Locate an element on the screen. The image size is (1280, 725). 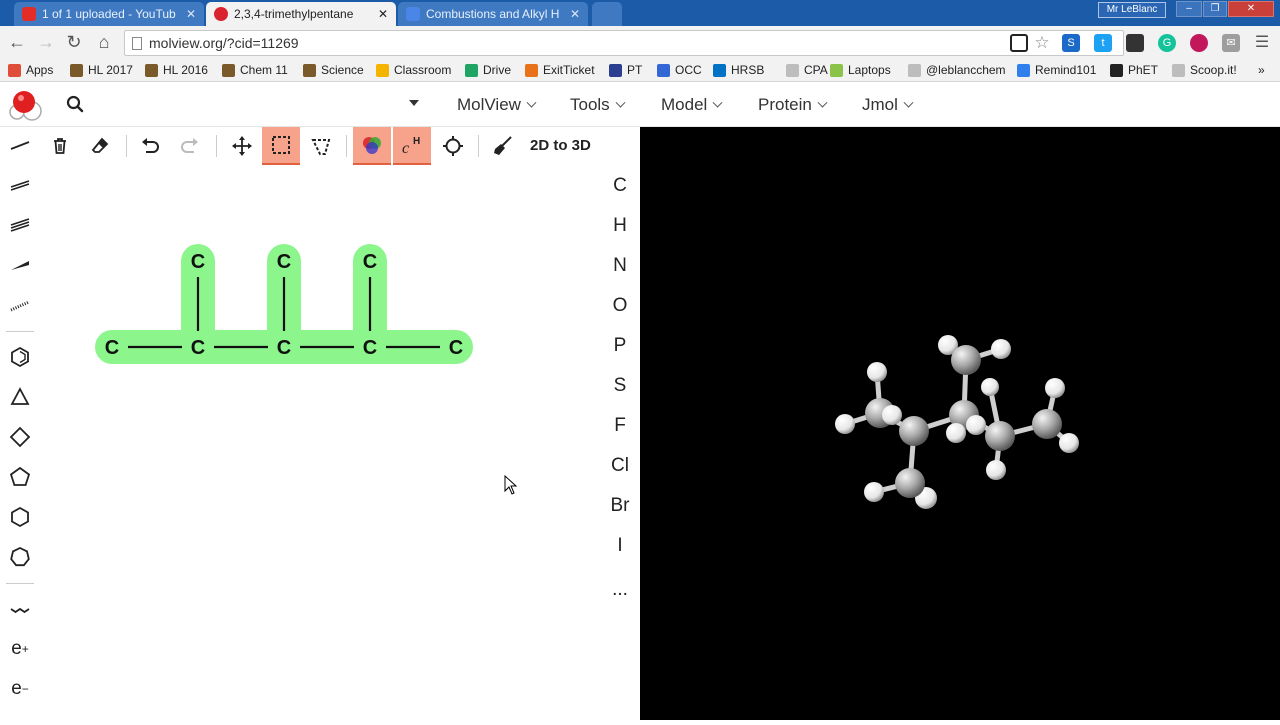
star-icon: ☆ is located at coordinates (1042, 43).